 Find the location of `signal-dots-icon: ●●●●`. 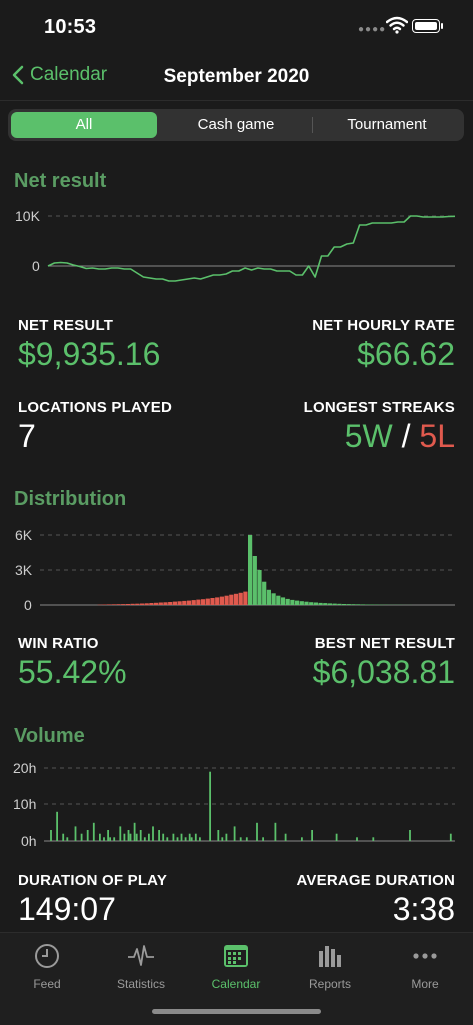

signal-dots-icon: ●●●● is located at coordinates (372, 29).